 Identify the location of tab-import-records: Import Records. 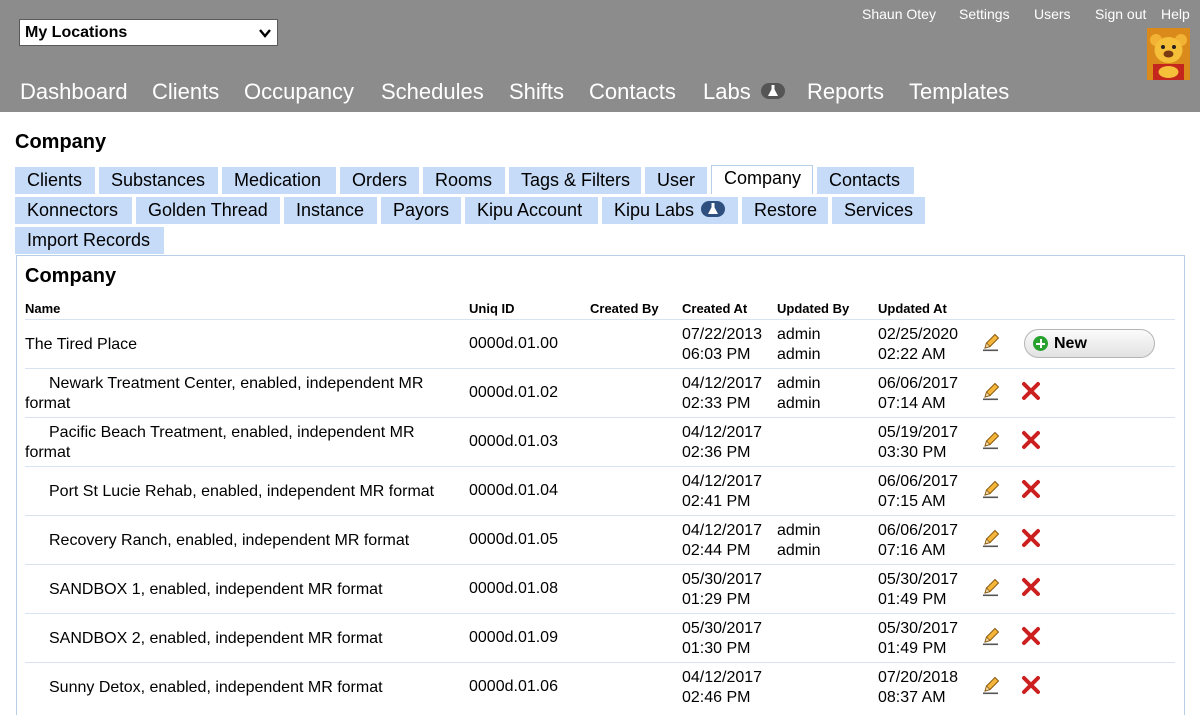
(89, 240).